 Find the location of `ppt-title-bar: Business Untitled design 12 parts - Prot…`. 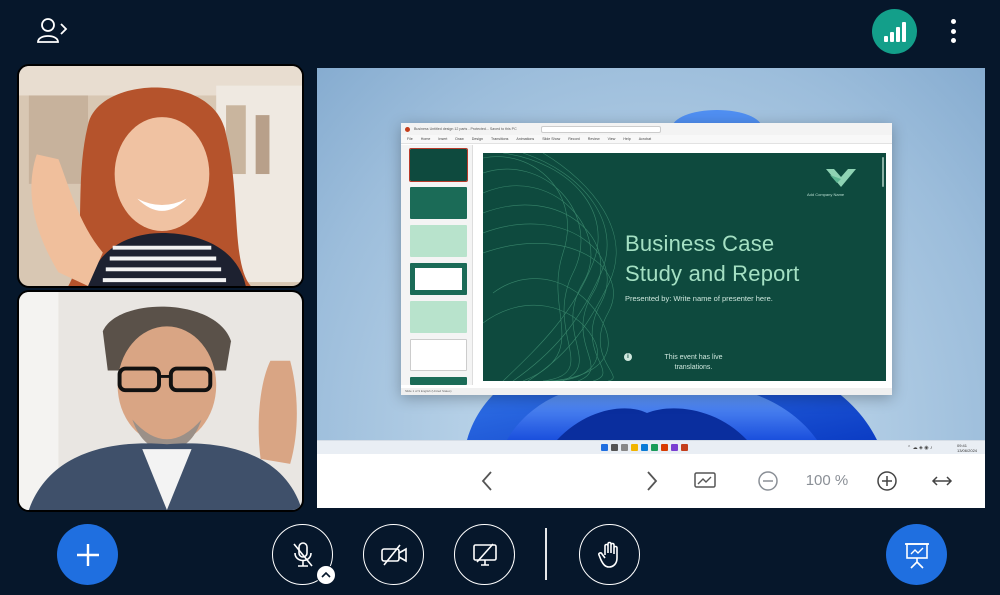

ppt-title-bar: Business Untitled design 12 parts - Prot… is located at coordinates (646, 129).